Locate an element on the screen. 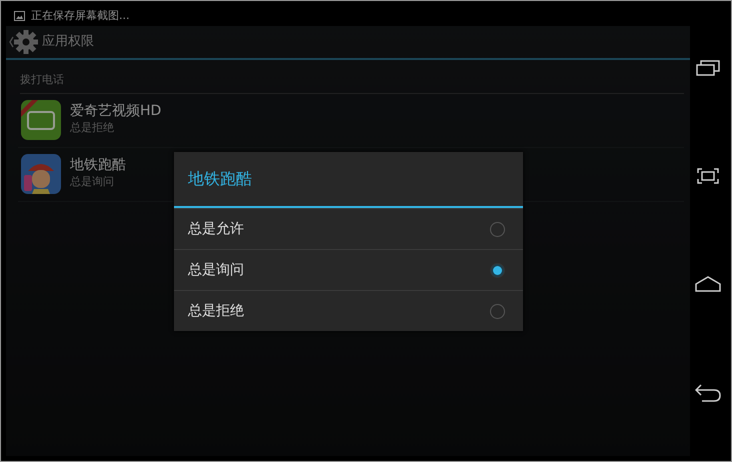 The image size is (732, 462). dialog-option: 总是询问 is located at coordinates (348, 269).